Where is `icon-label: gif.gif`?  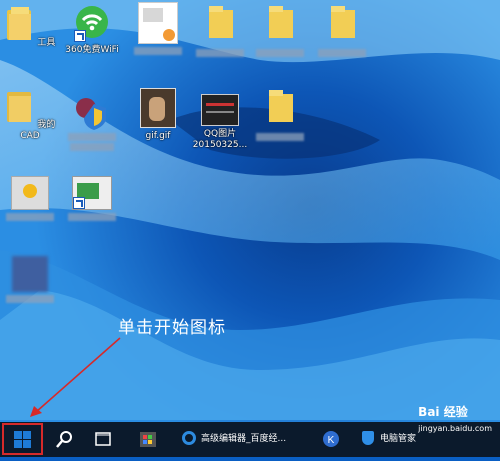
icon-label: gif.gif is located at coordinates (158, 136).